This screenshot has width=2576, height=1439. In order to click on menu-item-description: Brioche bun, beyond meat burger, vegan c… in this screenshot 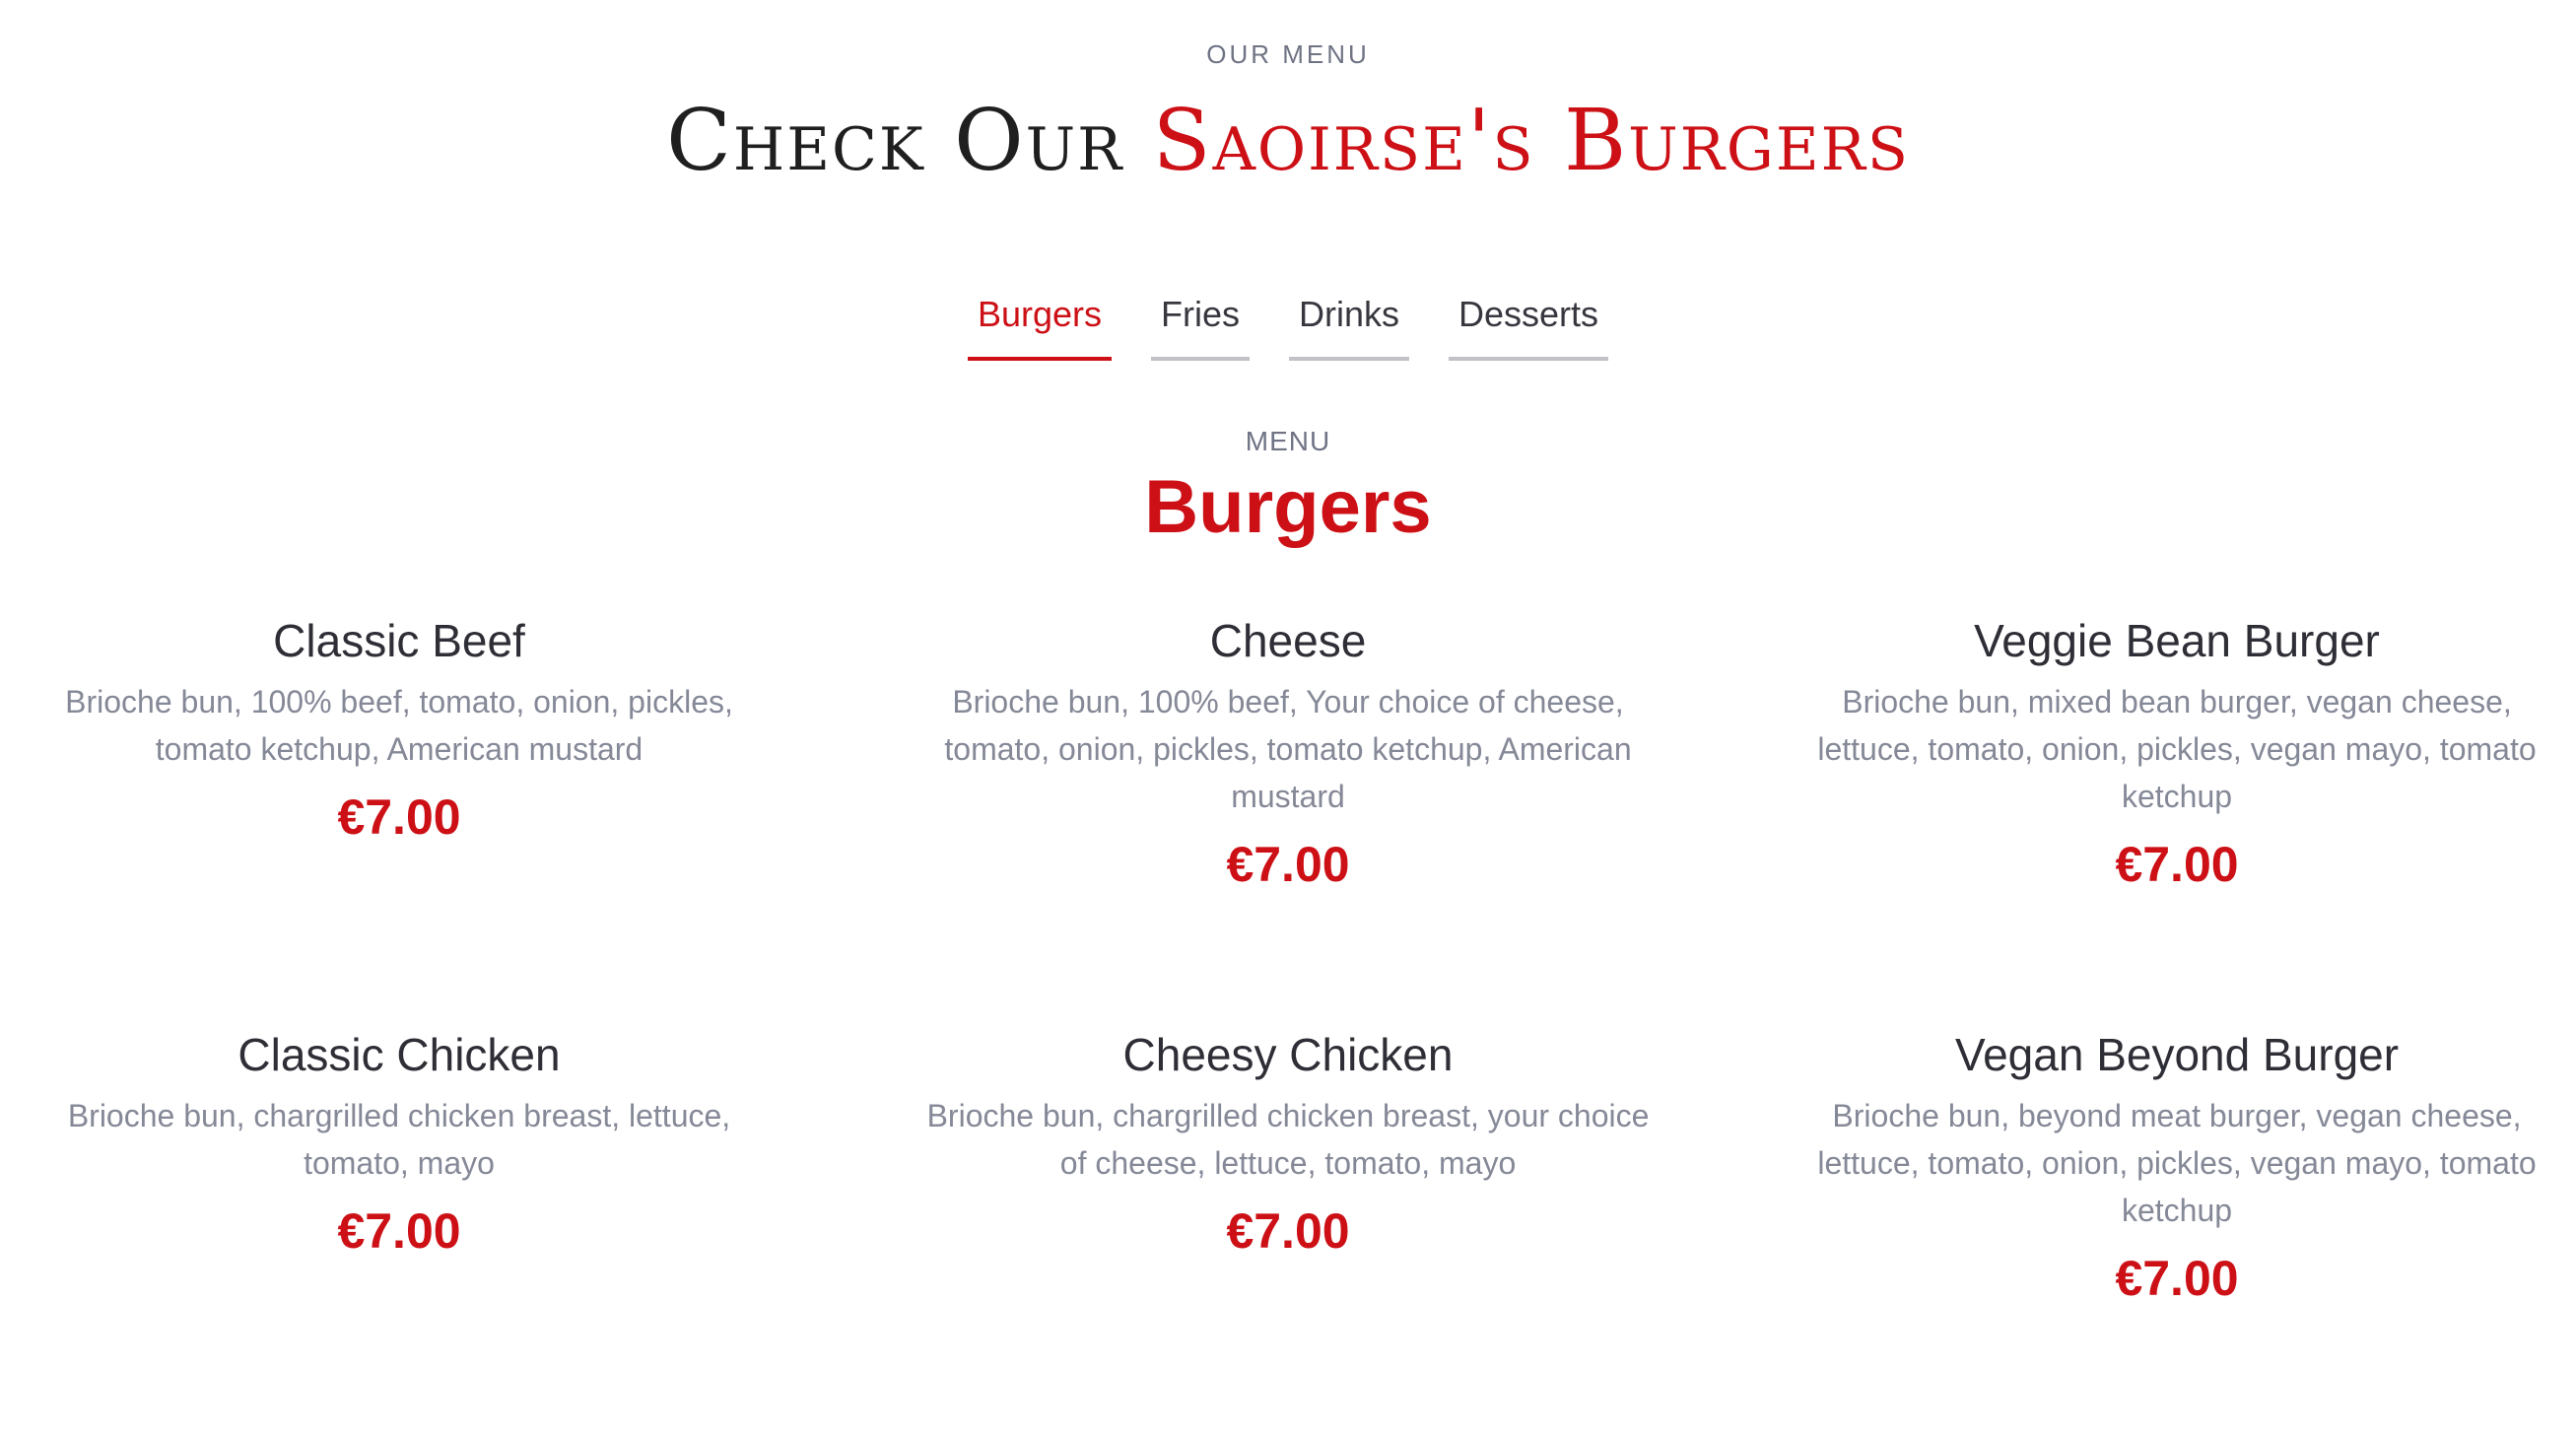, I will do `click(2177, 1163)`.